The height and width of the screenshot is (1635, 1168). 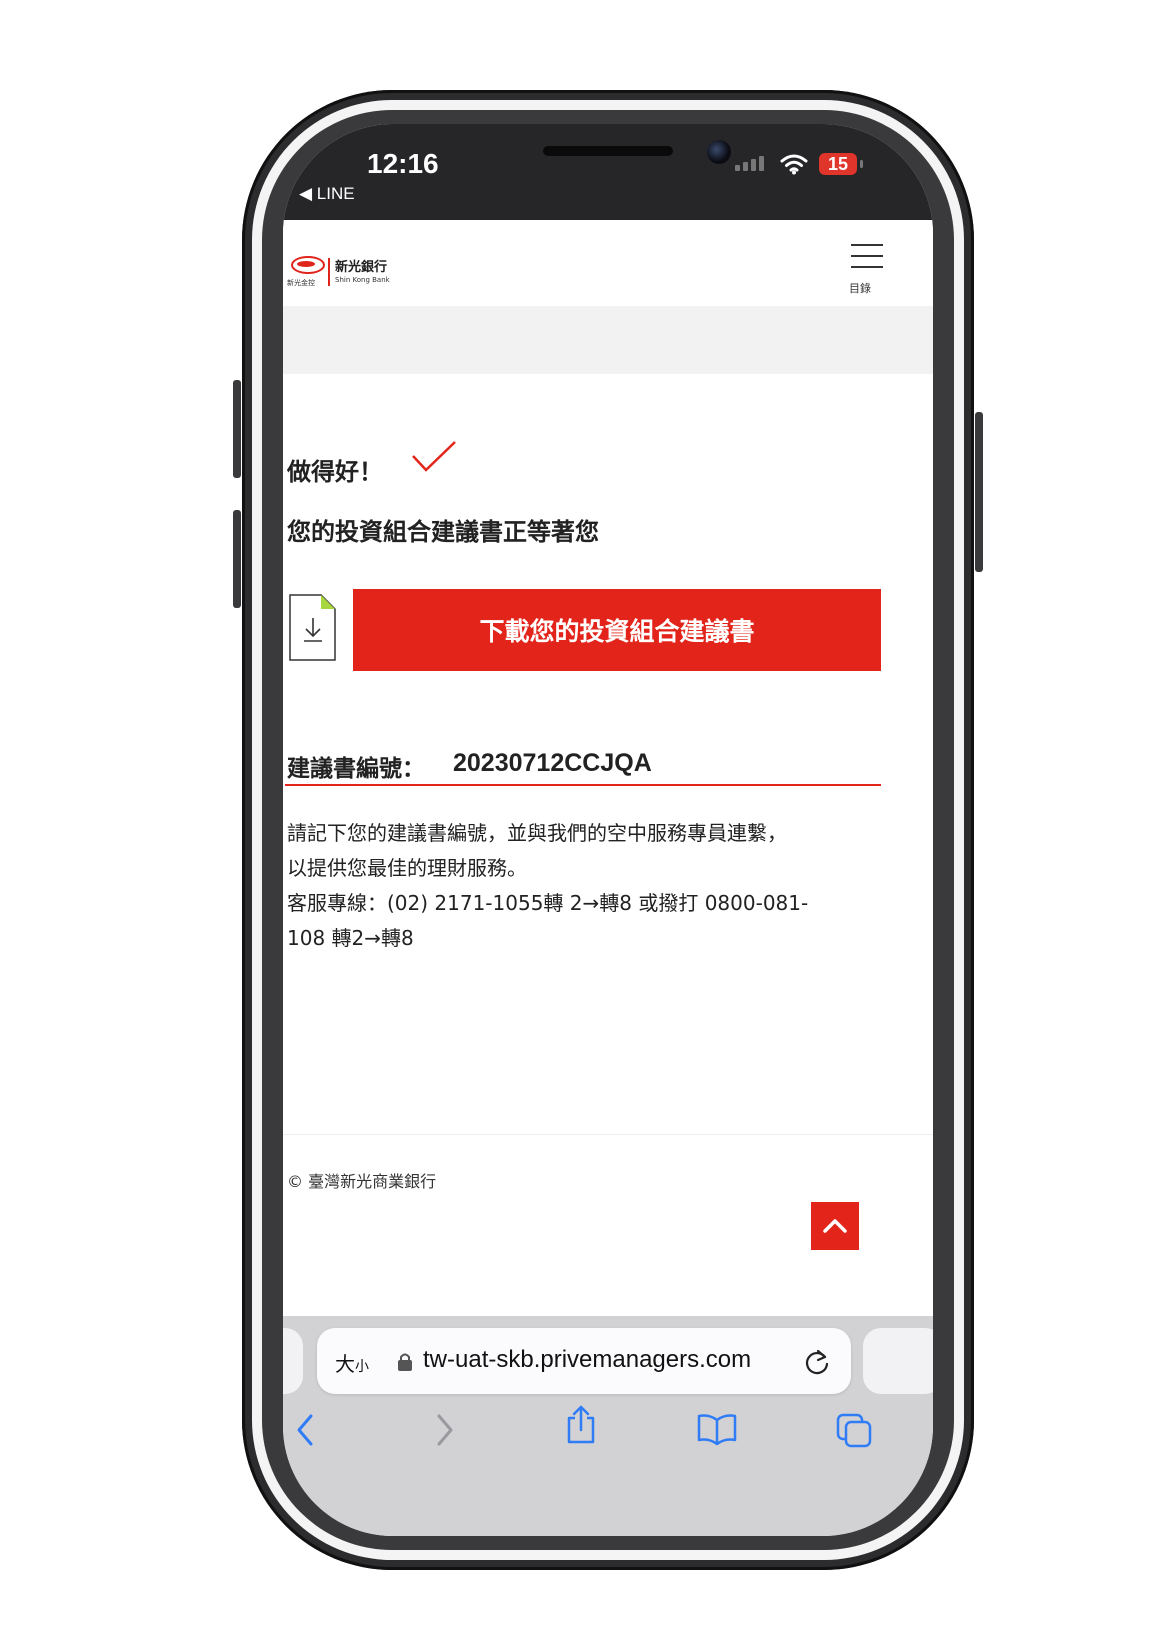 I want to click on back-to-line-link: ◀ LINE, so click(x=327, y=194).